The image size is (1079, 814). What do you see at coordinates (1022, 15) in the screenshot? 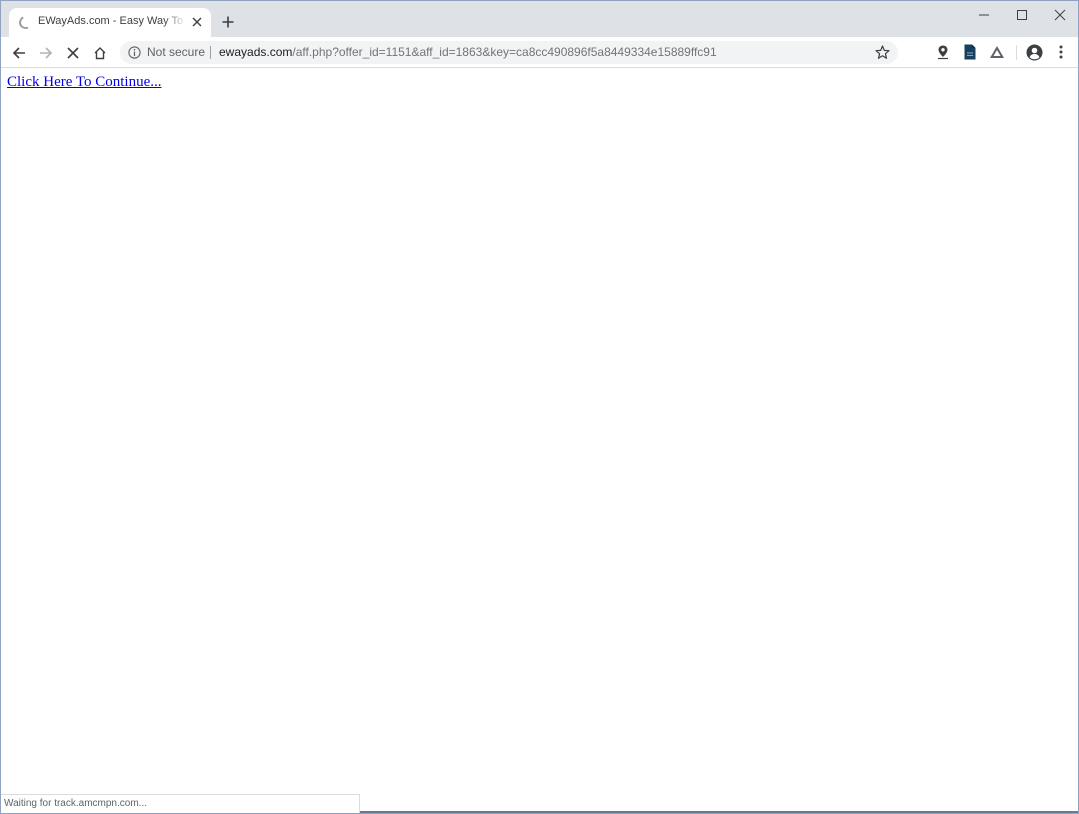
I see `maximize-icon` at bounding box center [1022, 15].